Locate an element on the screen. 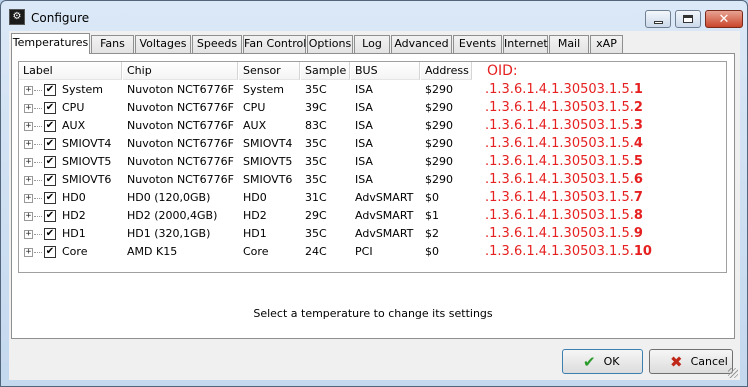 The image size is (748, 387). tab-temperatures: Temperatures is located at coordinates (50, 43).